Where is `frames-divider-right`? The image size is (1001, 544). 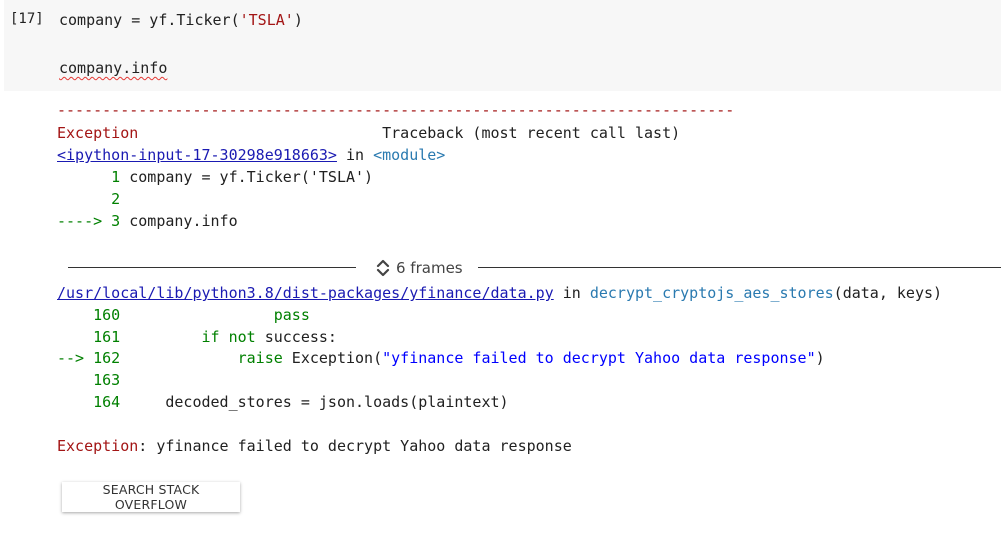
frames-divider-right is located at coordinates (739, 267).